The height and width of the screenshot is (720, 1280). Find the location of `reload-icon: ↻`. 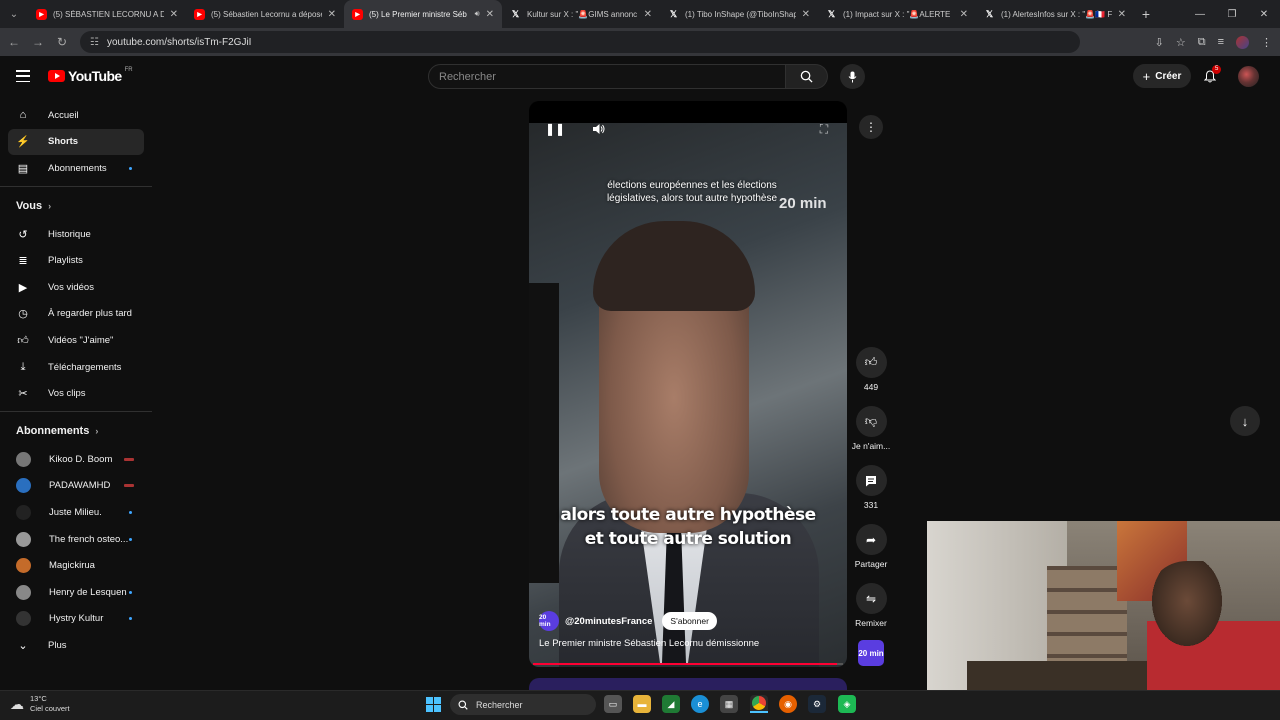

reload-icon: ↻ is located at coordinates (62, 42).